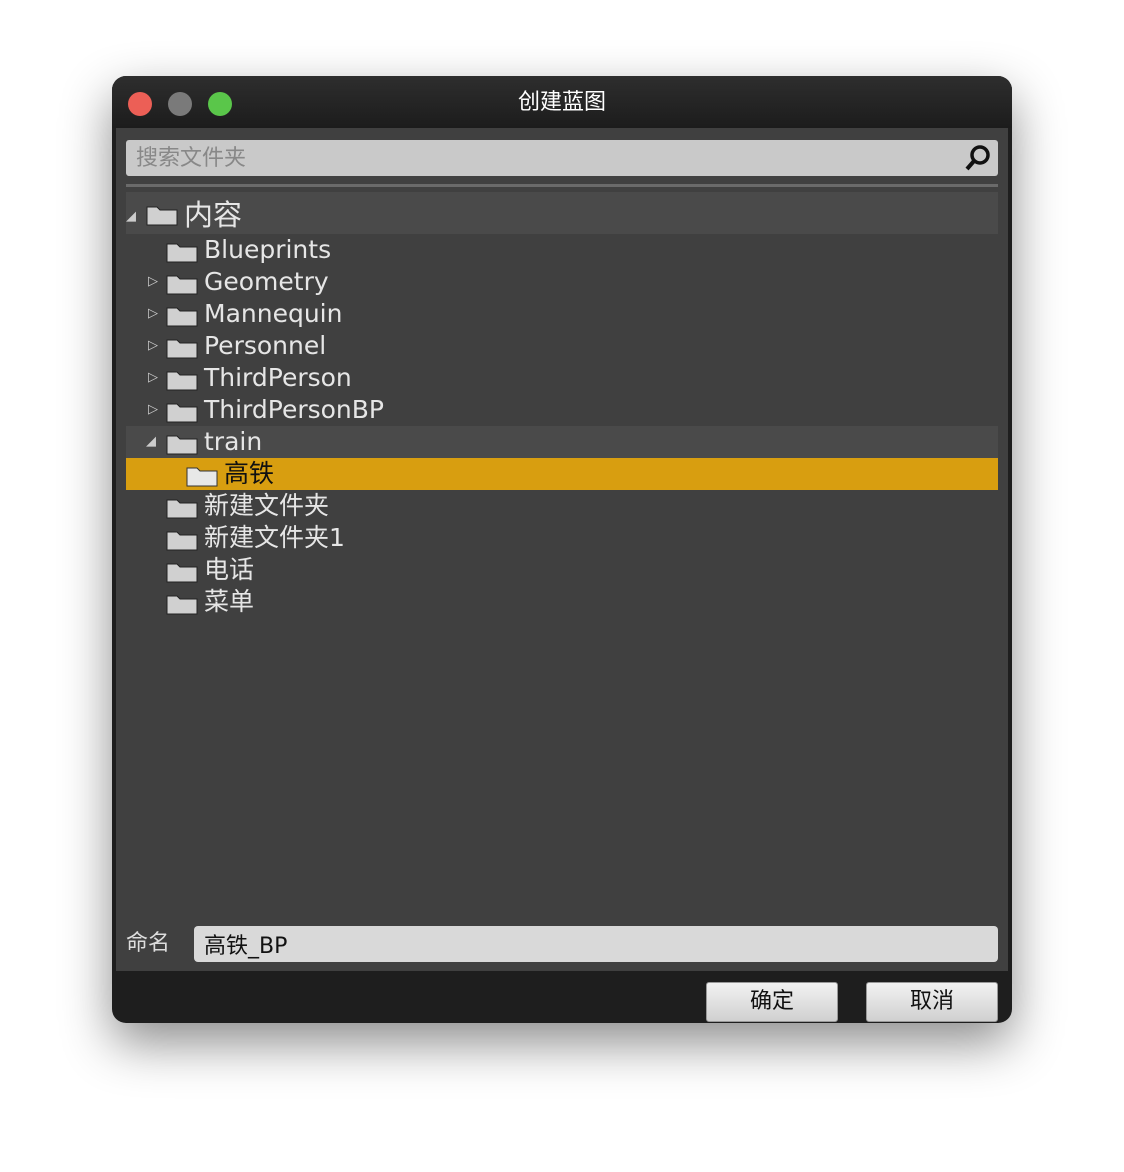 Image resolution: width=1124 pixels, height=1172 pixels. Describe the element at coordinates (562, 250) in the screenshot. I see `tree-item: Blueprints` at that location.